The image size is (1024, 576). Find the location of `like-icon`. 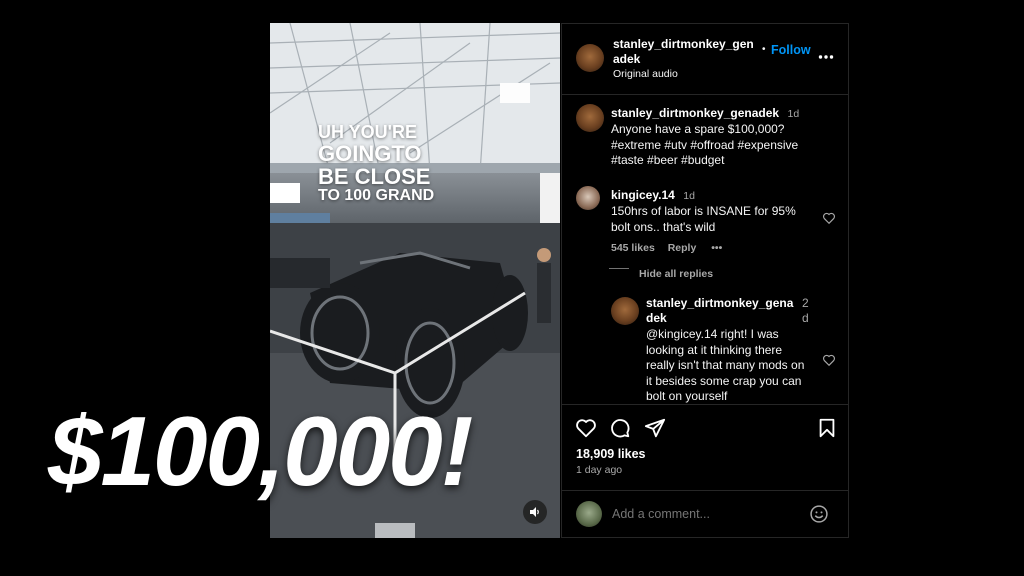

like-icon is located at coordinates (586, 428).